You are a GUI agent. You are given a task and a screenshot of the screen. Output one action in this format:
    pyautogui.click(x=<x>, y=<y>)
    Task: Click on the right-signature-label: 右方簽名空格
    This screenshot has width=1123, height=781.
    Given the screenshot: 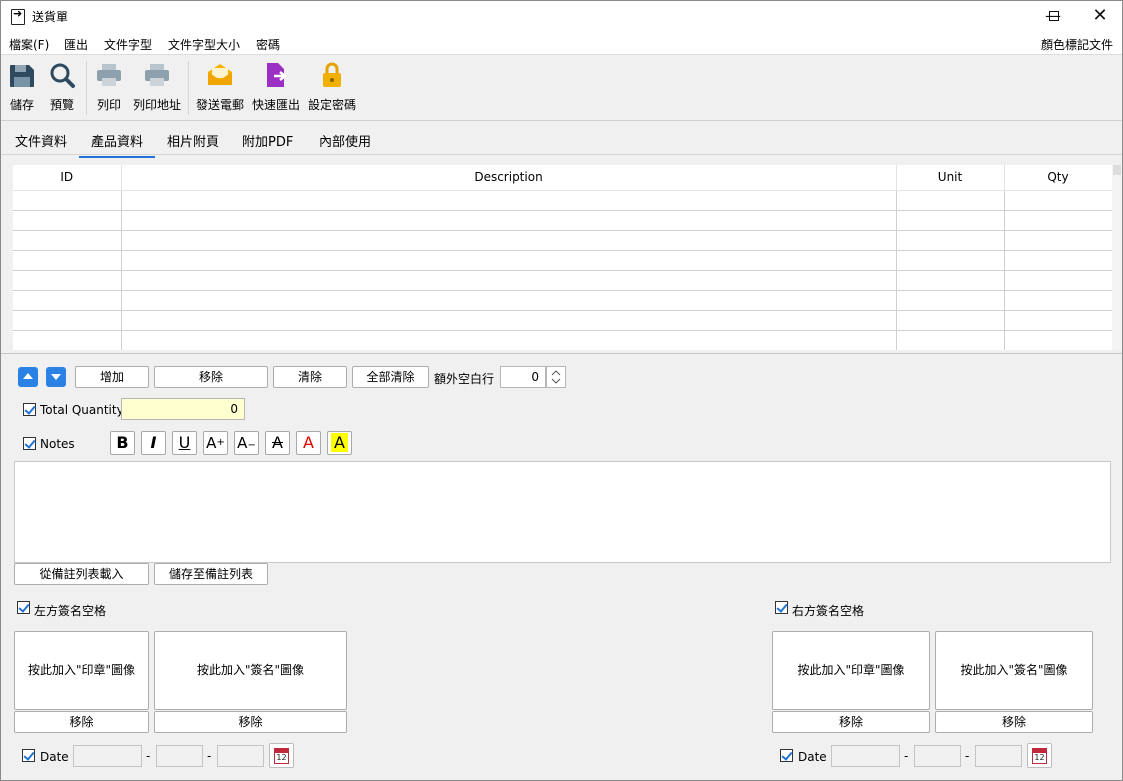 What is the action you would take?
    pyautogui.click(x=828, y=611)
    